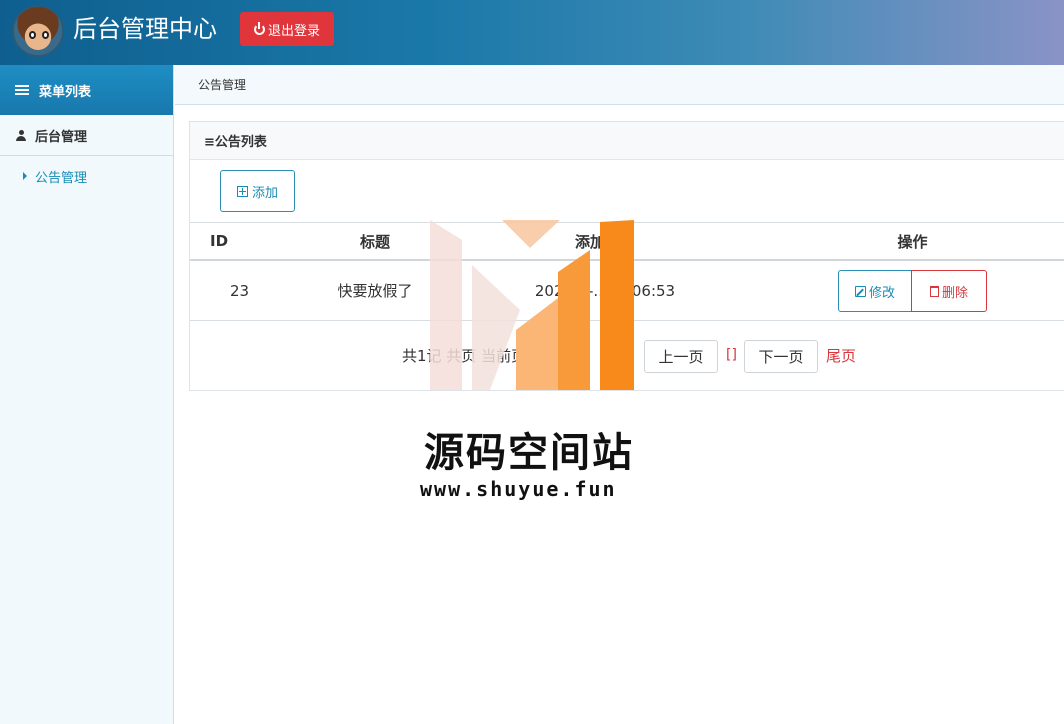  I want to click on app-title: 后台管理中心, so click(145, 29).